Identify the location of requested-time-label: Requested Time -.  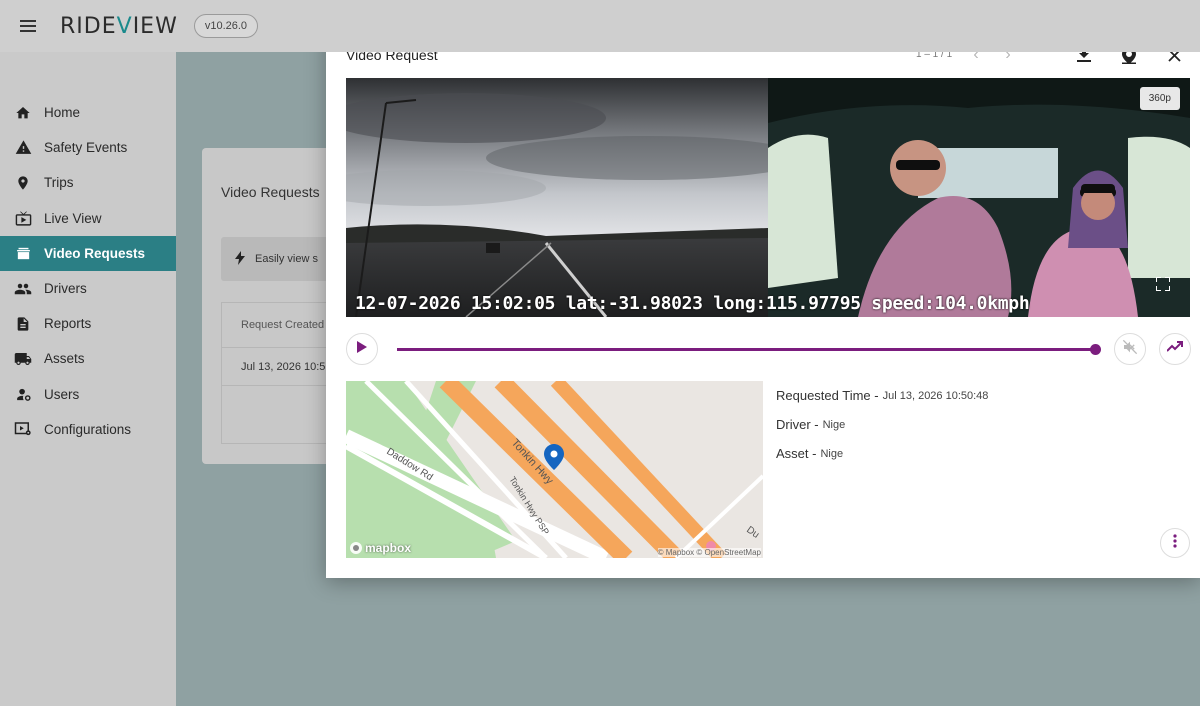
(827, 395).